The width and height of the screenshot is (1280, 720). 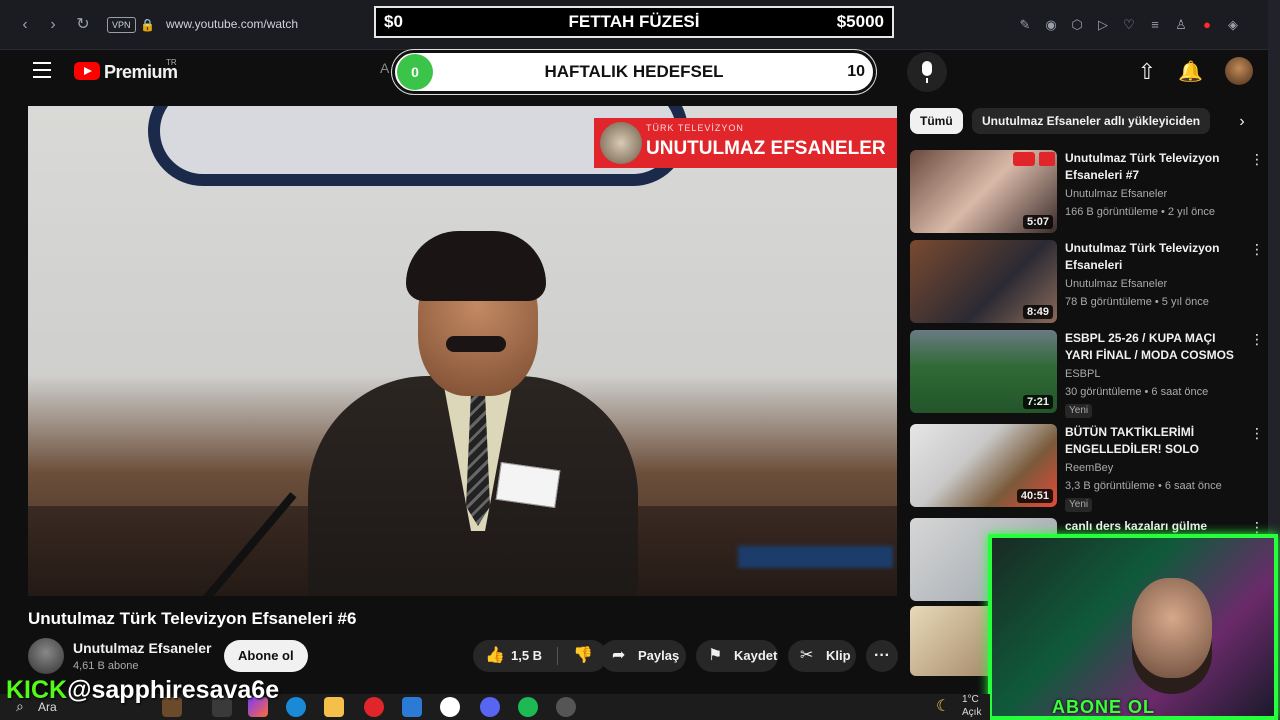 What do you see at coordinates (450, 707) in the screenshot?
I see `yandex-icon` at bounding box center [450, 707].